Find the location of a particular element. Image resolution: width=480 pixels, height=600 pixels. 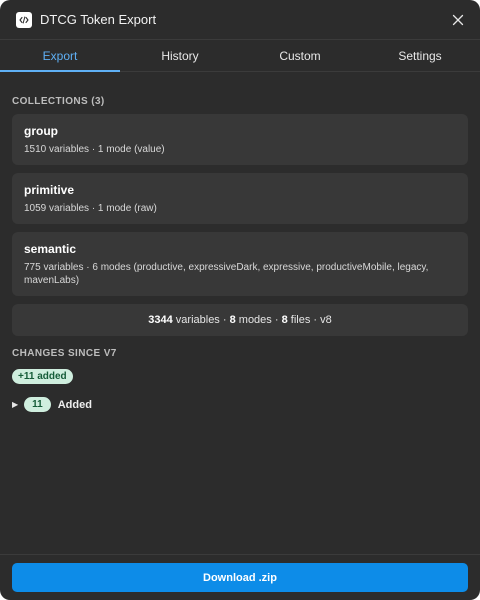

changes-heading: CHANGES SINCE V7 is located at coordinates (64, 353).